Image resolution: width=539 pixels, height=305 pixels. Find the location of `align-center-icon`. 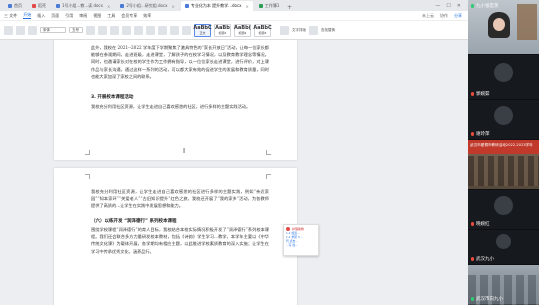

align-center-icon is located at coordinates (174, 30).